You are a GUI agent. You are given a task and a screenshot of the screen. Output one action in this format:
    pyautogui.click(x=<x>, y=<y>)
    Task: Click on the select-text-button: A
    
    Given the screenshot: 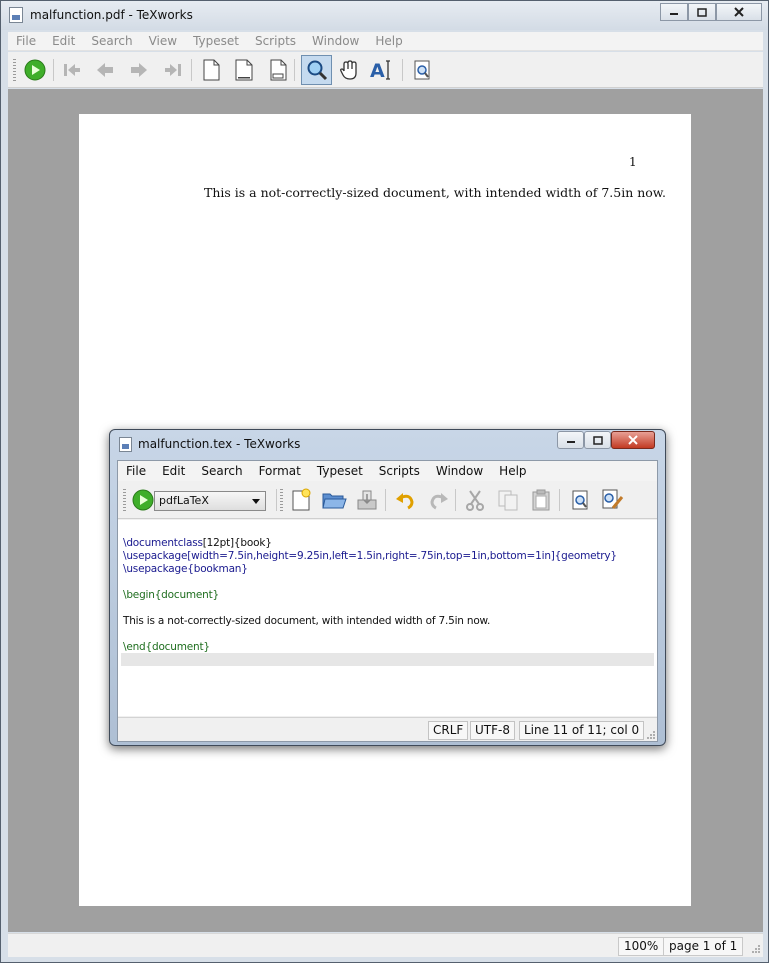 What is the action you would take?
    pyautogui.click(x=382, y=70)
    